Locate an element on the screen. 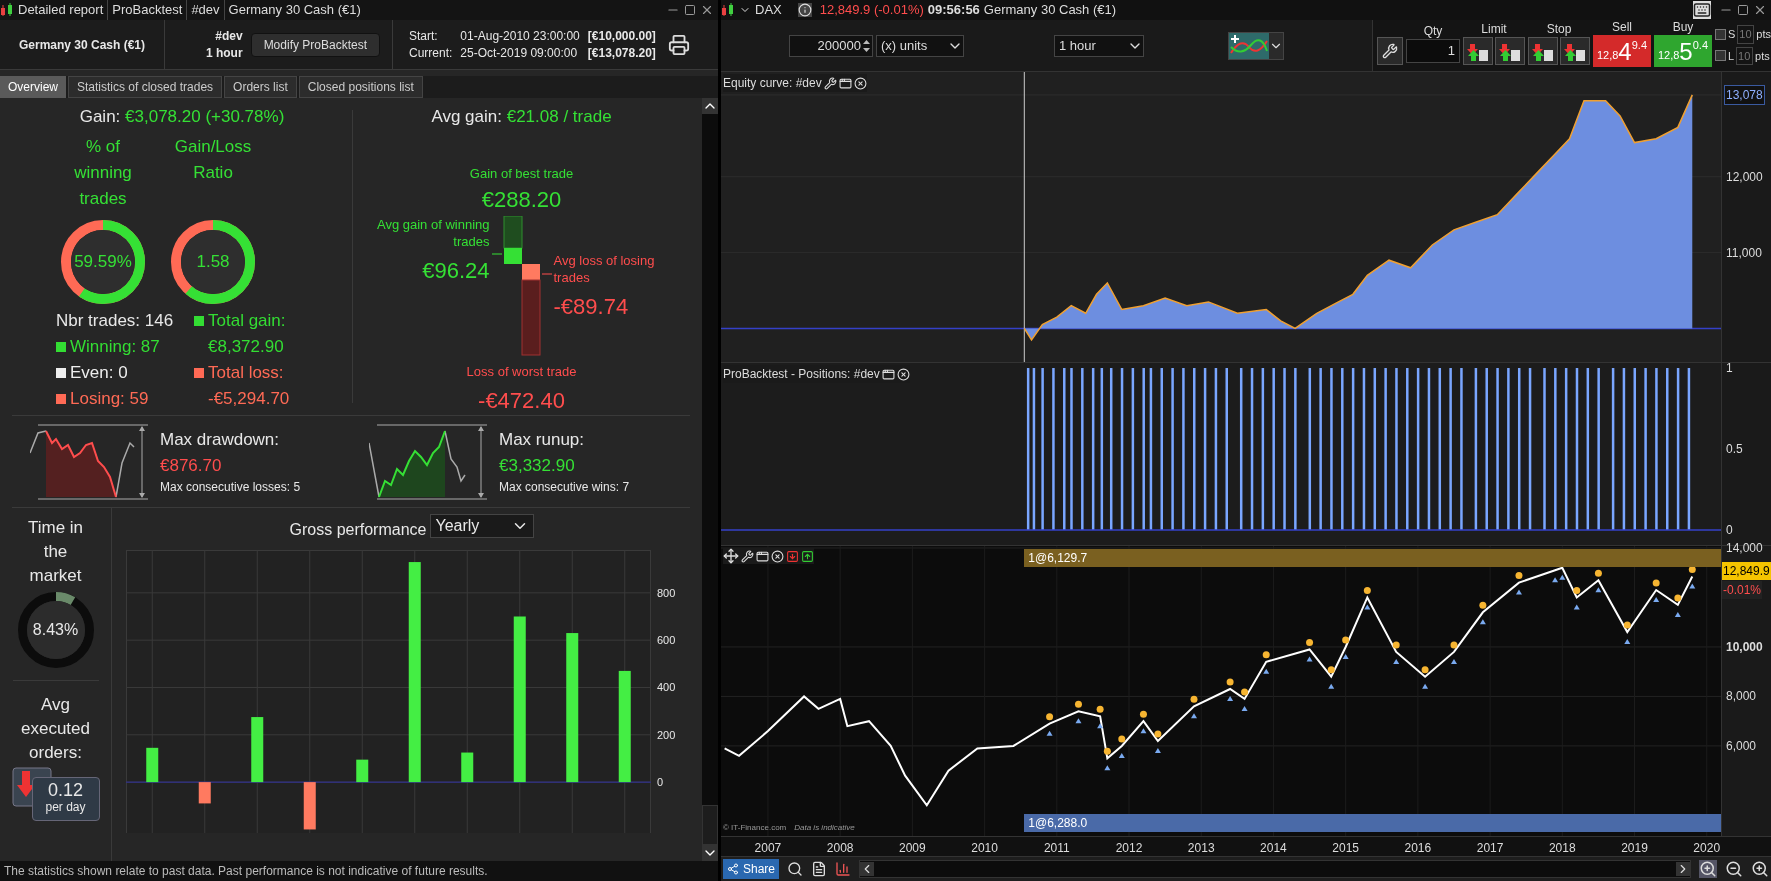  quantity-field: 200000 is located at coordinates (831, 45).